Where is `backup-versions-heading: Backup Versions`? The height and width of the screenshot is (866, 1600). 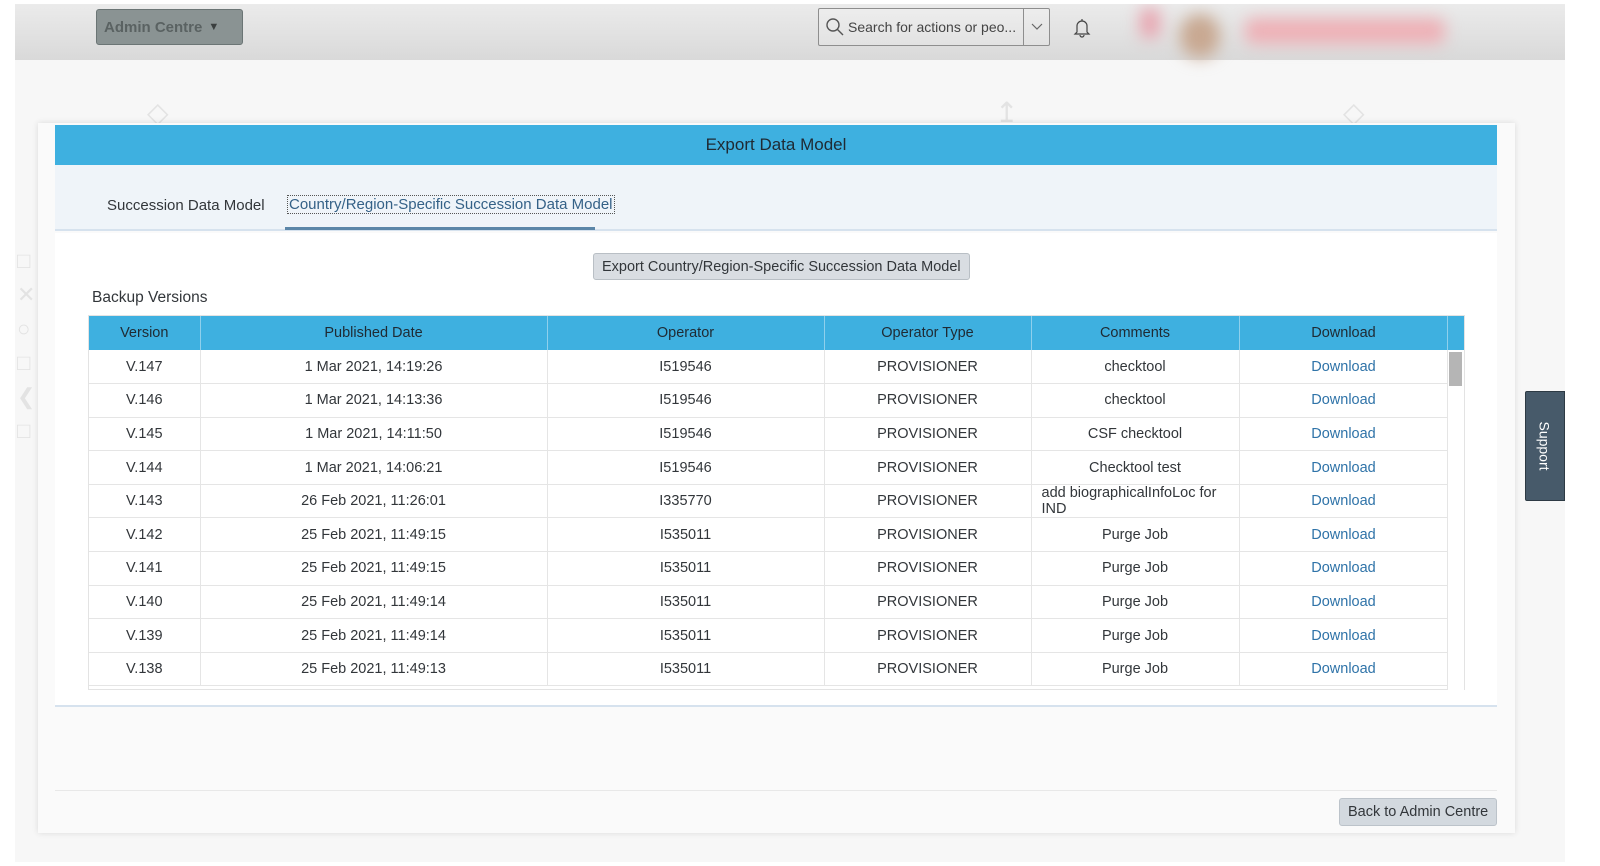
backup-versions-heading: Backup Versions is located at coordinates (150, 297).